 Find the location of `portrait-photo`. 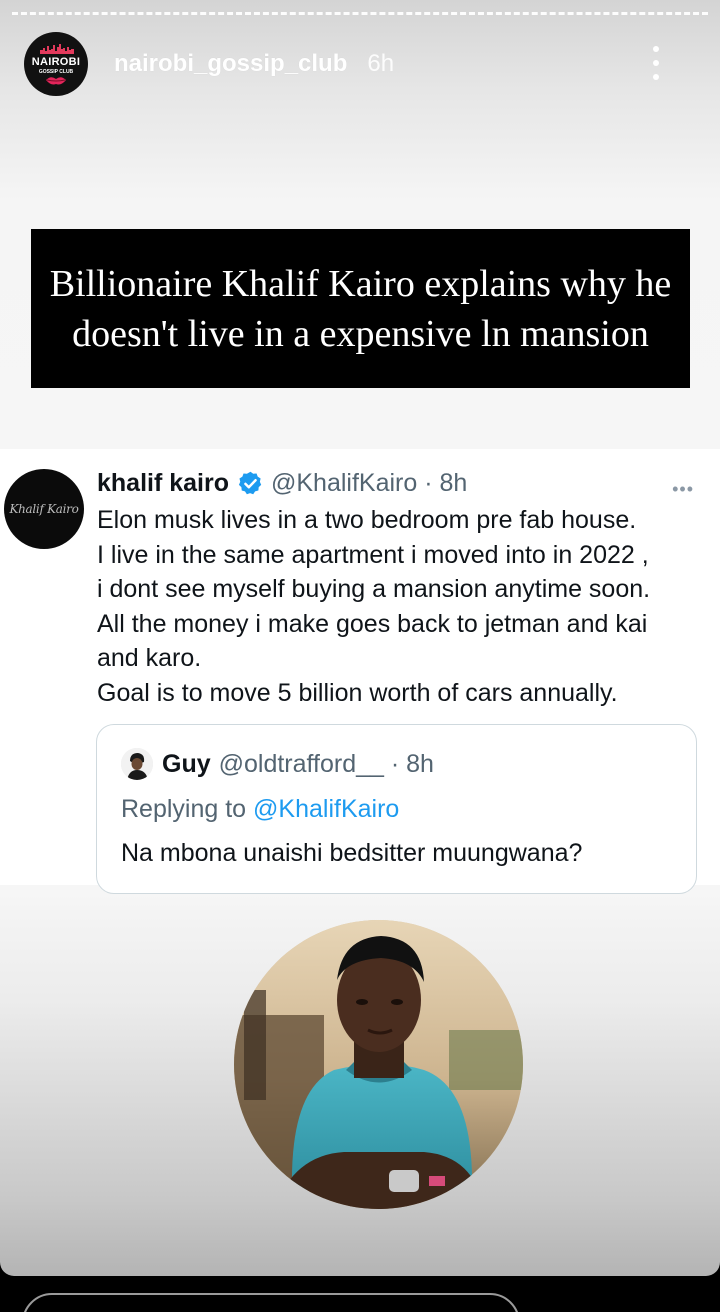

portrait-photo is located at coordinates (378, 1064).